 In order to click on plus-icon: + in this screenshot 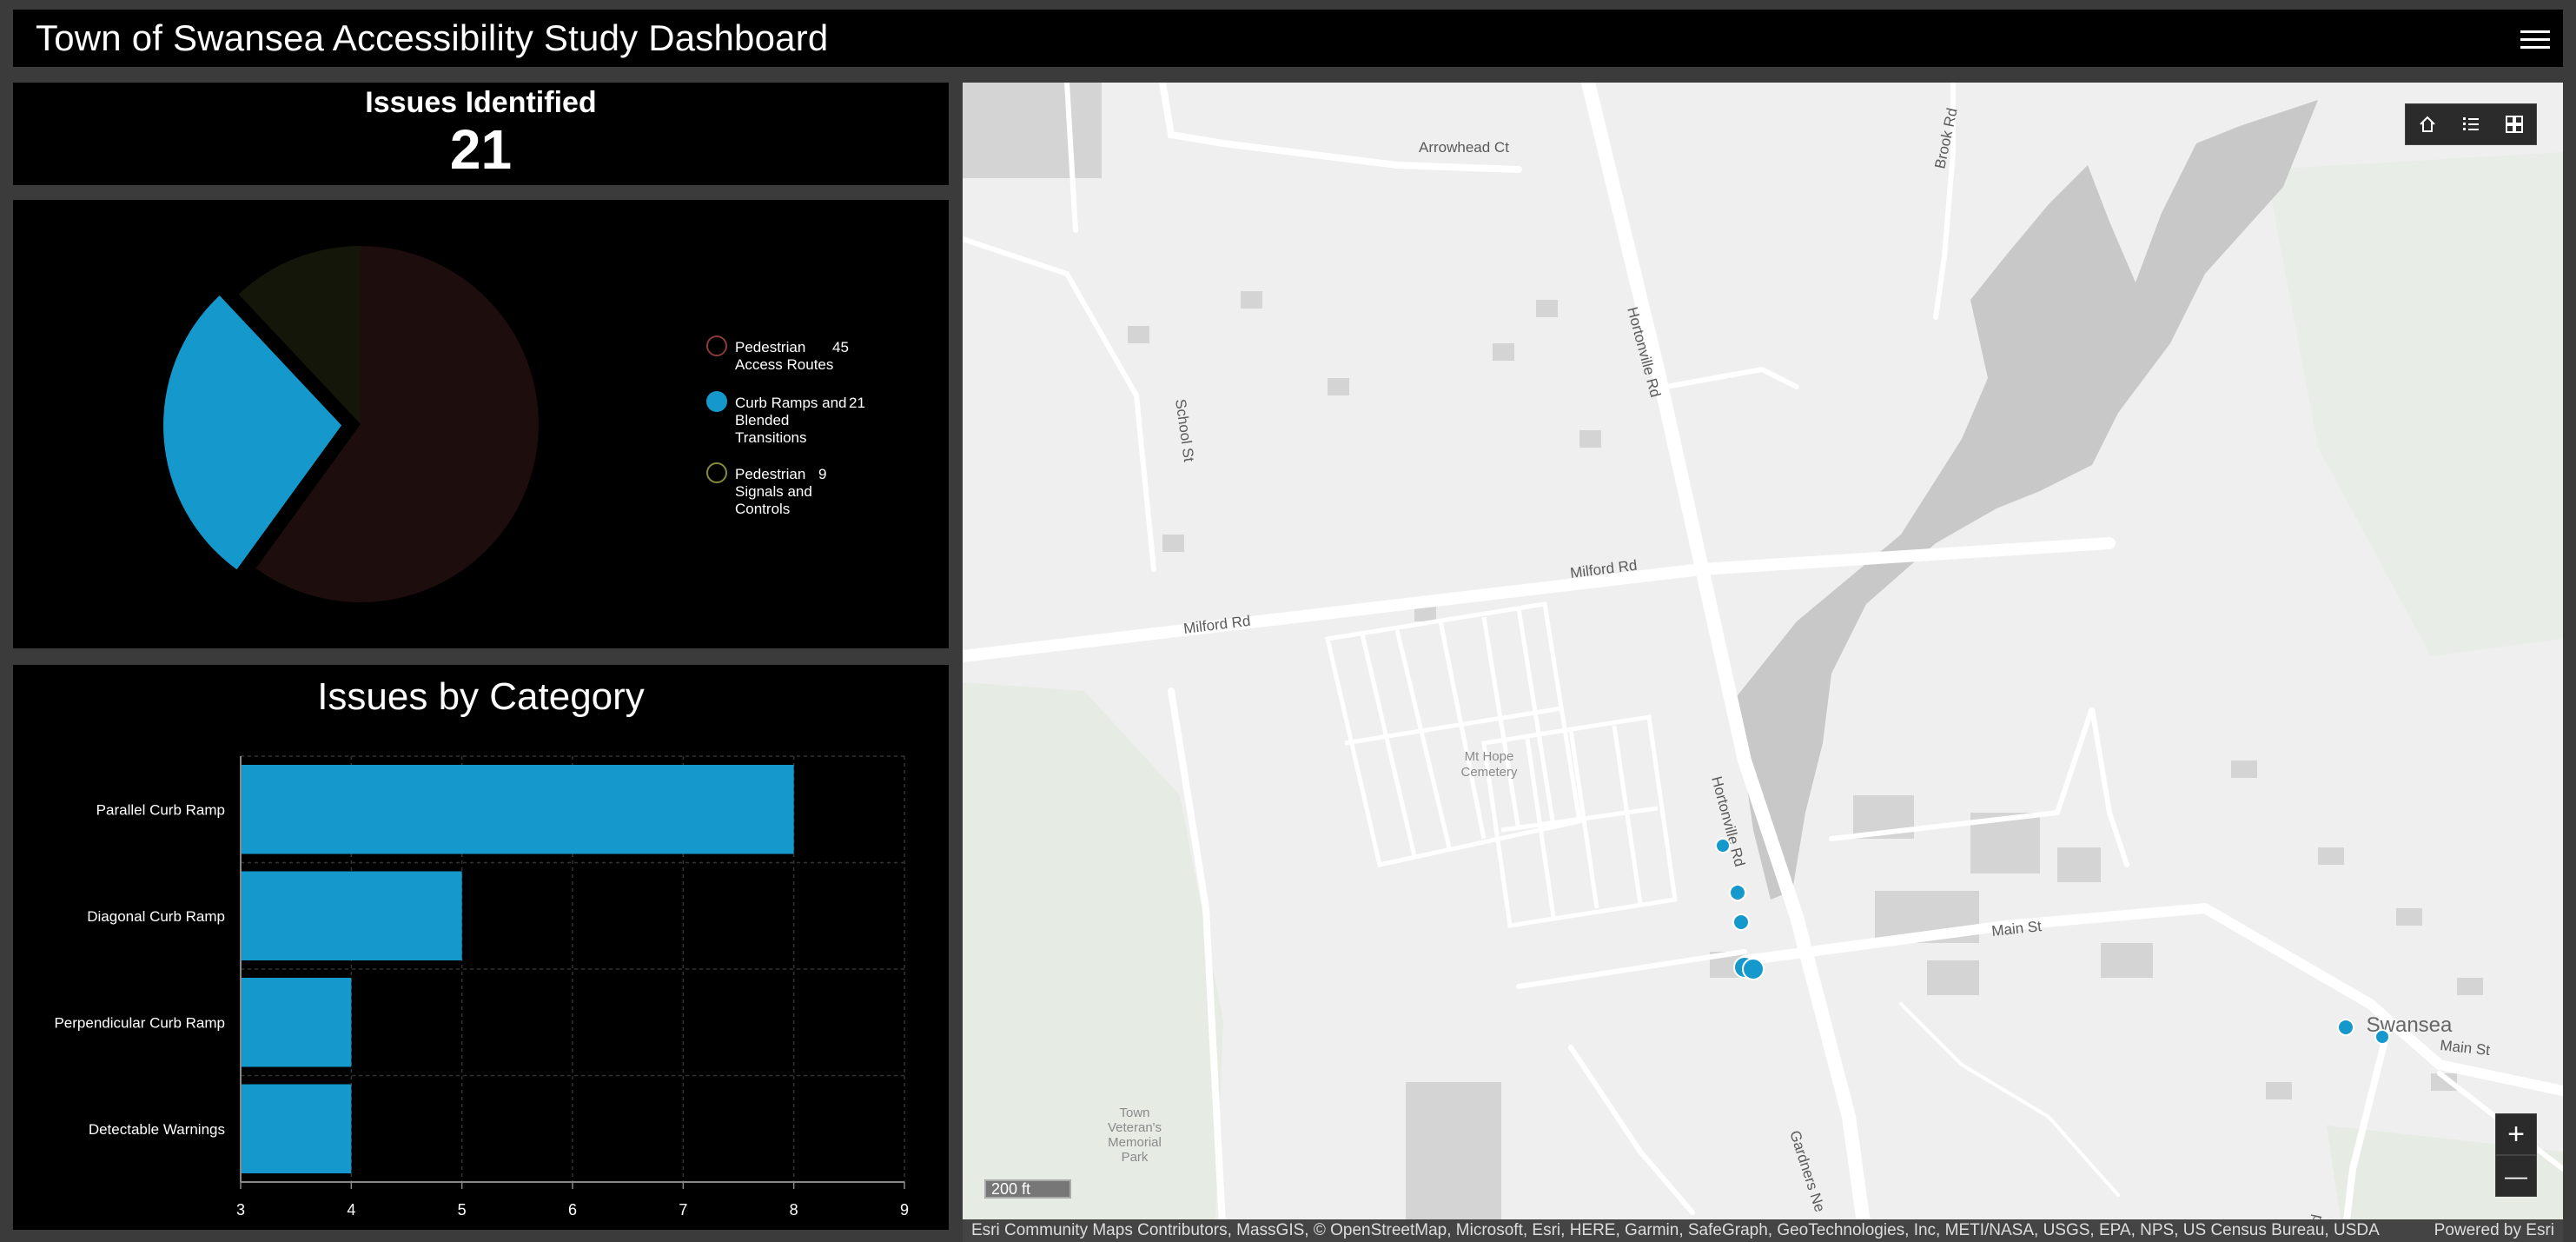, I will do `click(2516, 1134)`.